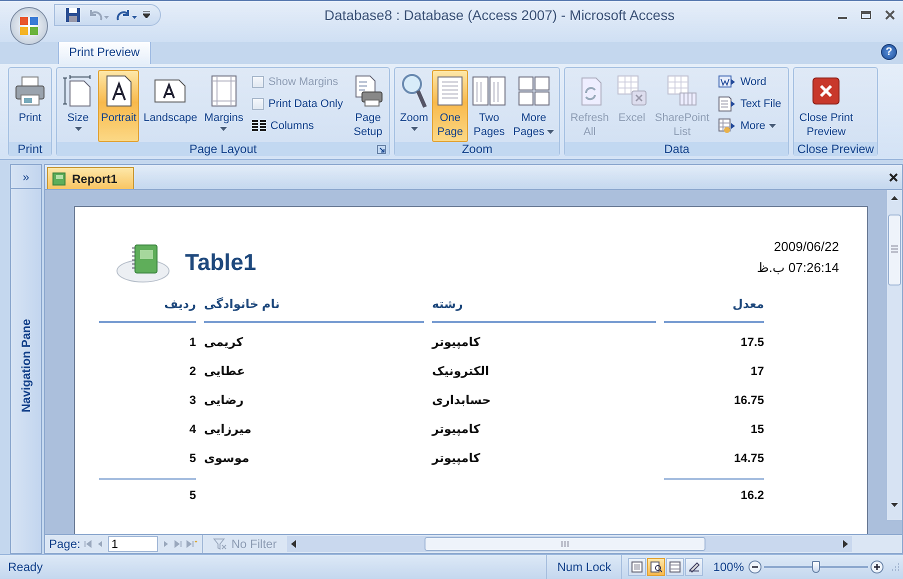 This screenshot has height=579, width=903. Describe the element at coordinates (192, 457) in the screenshot. I see `table-cell: 5` at that location.